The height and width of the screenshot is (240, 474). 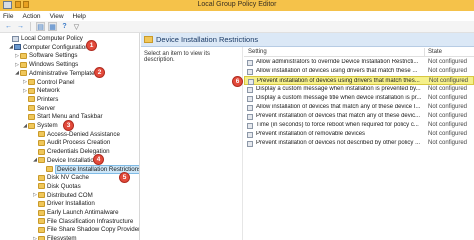 What do you see at coordinates (62, 116) in the screenshot?
I see `tree-item: Start Menu and Taskbar` at bounding box center [62, 116].